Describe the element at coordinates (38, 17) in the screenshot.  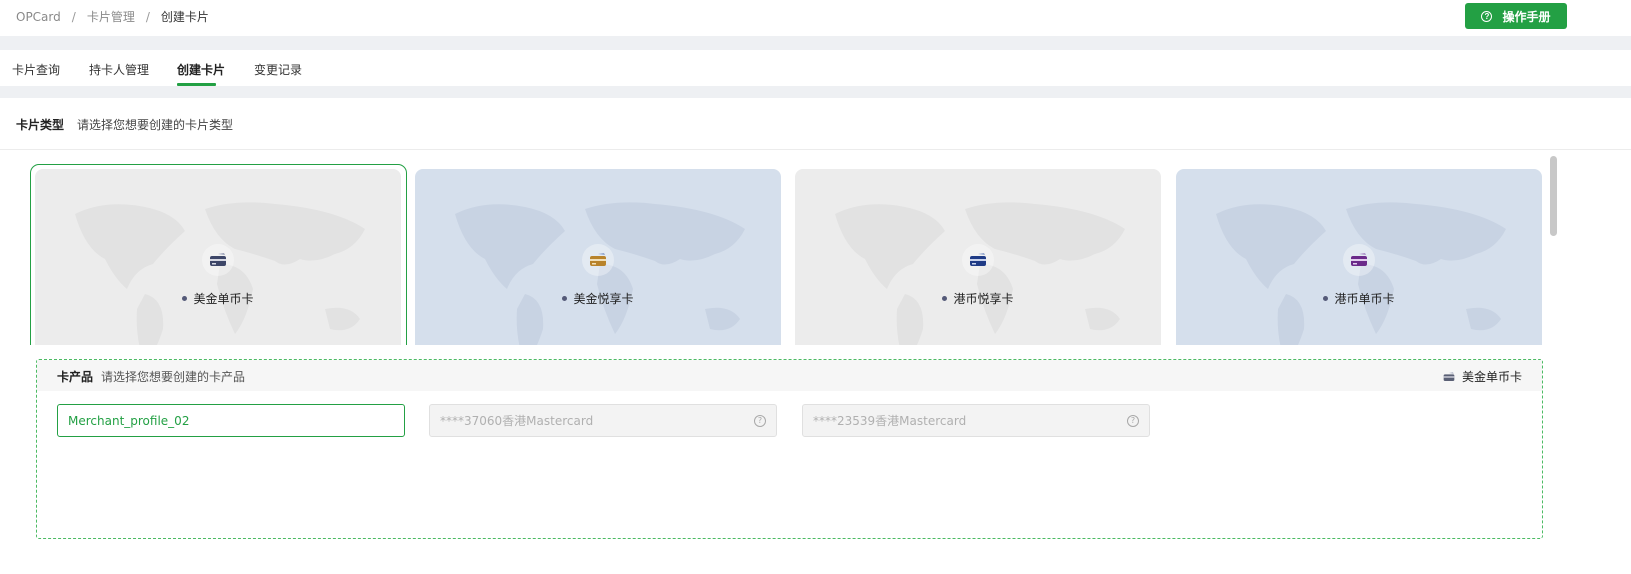
I see `breadcrumb-root: OPCard` at that location.